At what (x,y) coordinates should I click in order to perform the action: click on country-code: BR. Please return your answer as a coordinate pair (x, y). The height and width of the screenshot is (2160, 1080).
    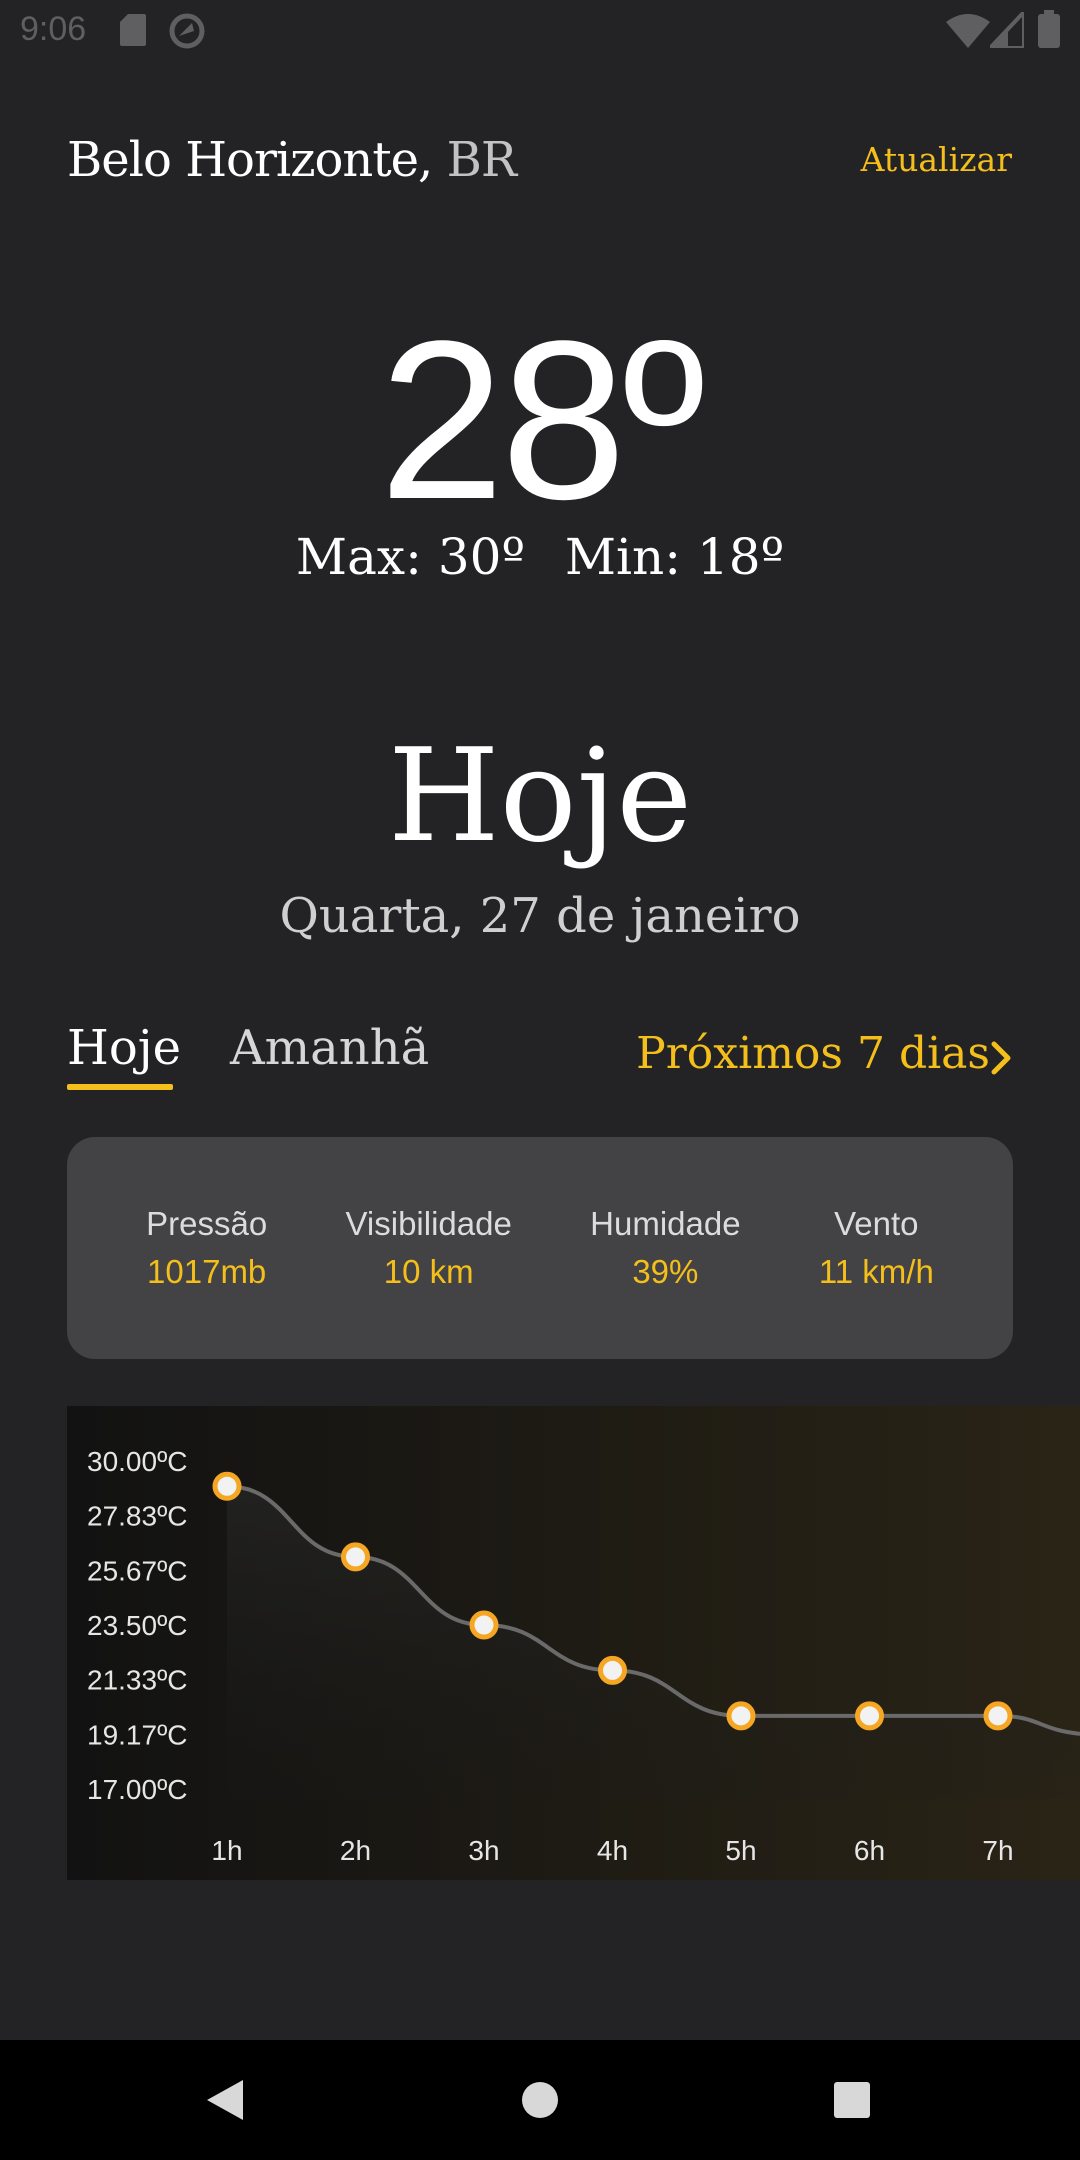
    Looking at the image, I should click on (481, 160).